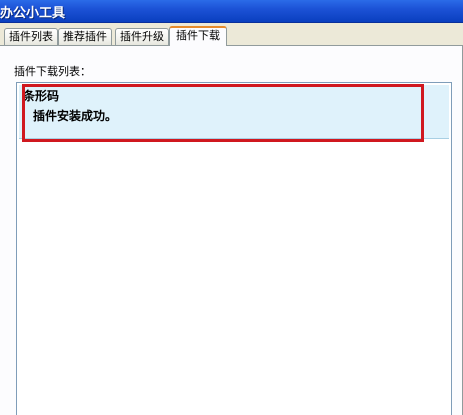 This screenshot has height=415, width=463. Describe the element at coordinates (31, 36) in the screenshot. I see `tab-plugin-list: 插件列表` at that location.